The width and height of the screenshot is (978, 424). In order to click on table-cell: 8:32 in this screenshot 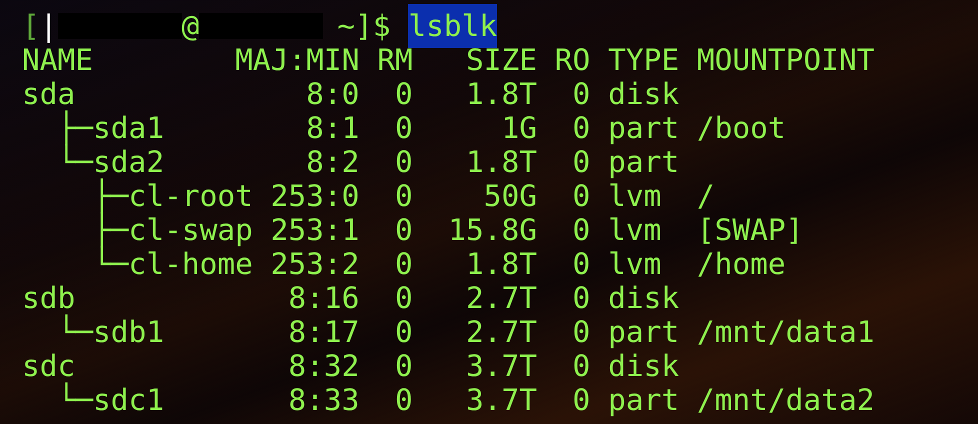, I will do `click(324, 365)`.